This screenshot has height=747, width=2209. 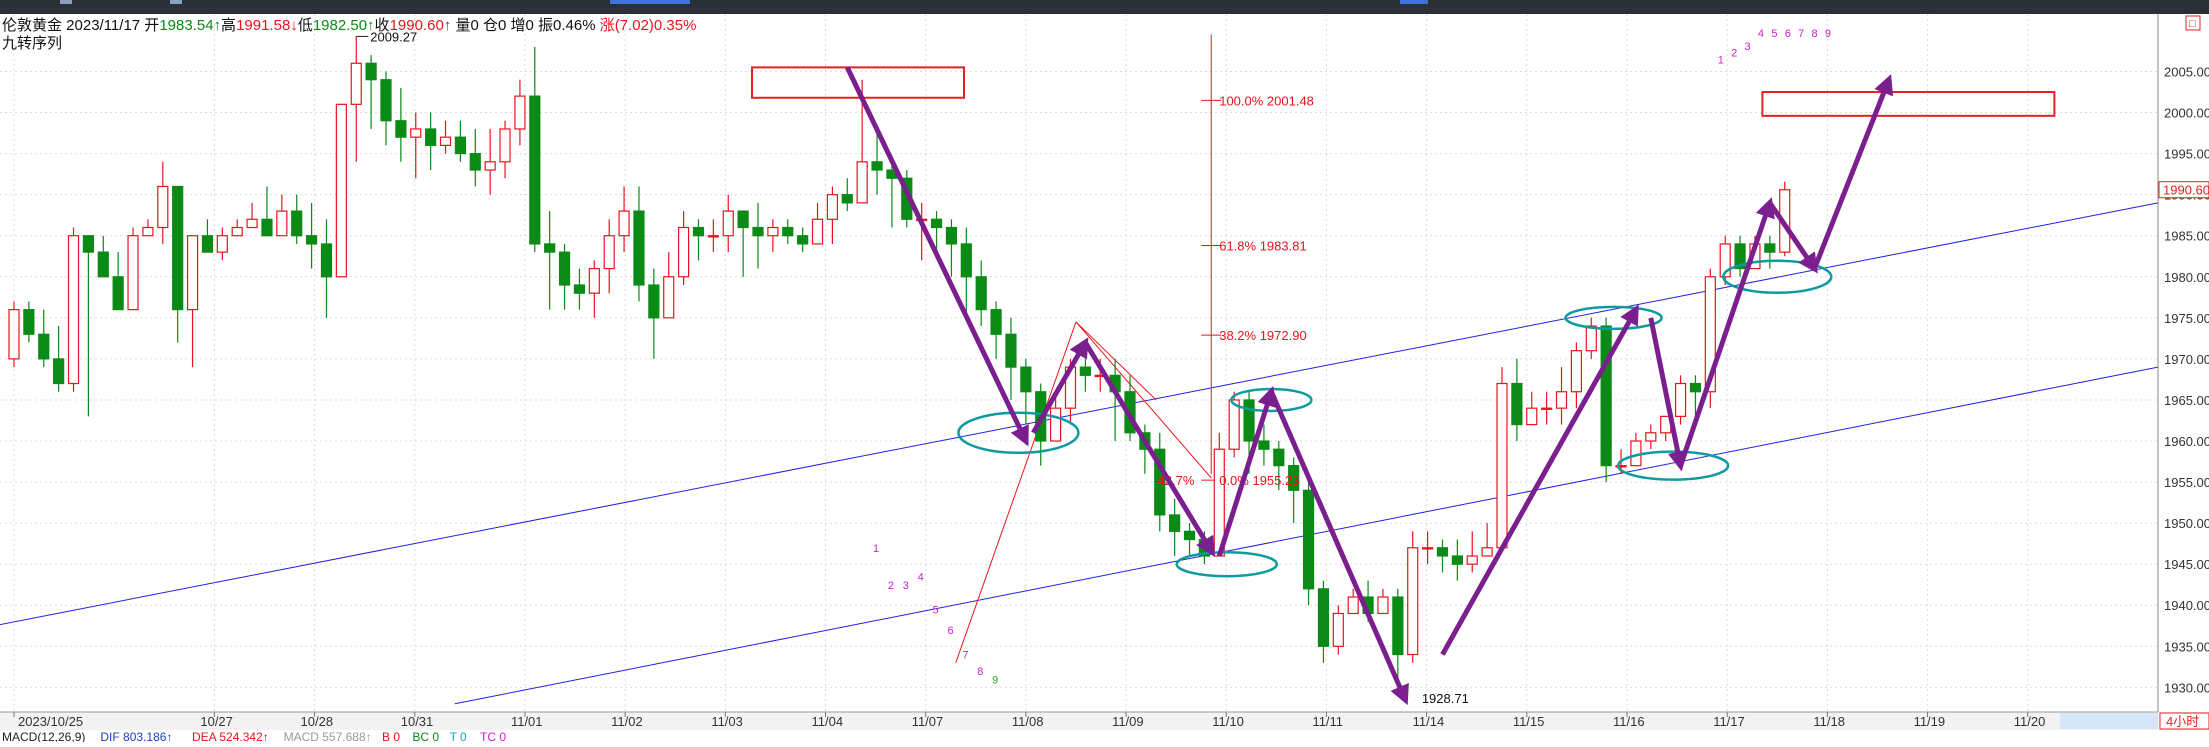 I want to click on header-value: 量0, so click(x=467, y=25).